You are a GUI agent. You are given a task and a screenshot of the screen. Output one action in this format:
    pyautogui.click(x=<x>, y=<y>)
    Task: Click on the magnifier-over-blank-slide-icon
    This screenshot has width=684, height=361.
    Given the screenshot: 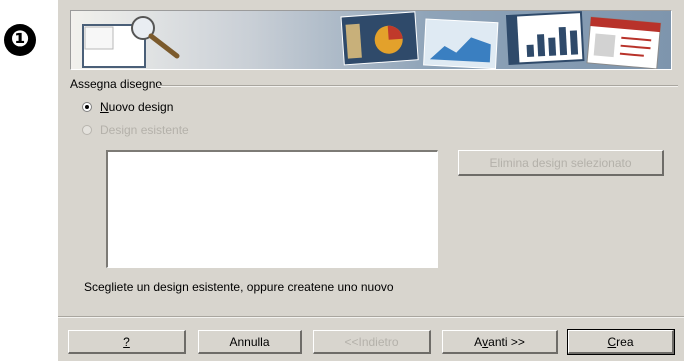 What is the action you would take?
    pyautogui.click(x=131, y=42)
    